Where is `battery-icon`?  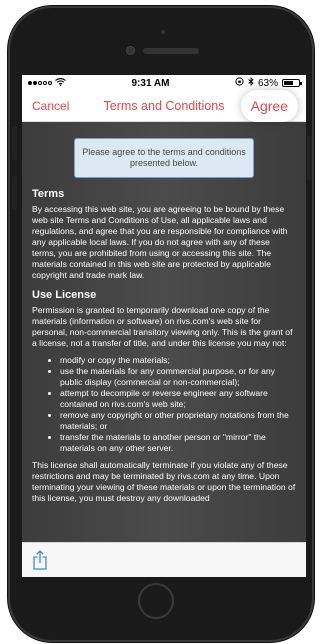 battery-icon is located at coordinates (292, 83).